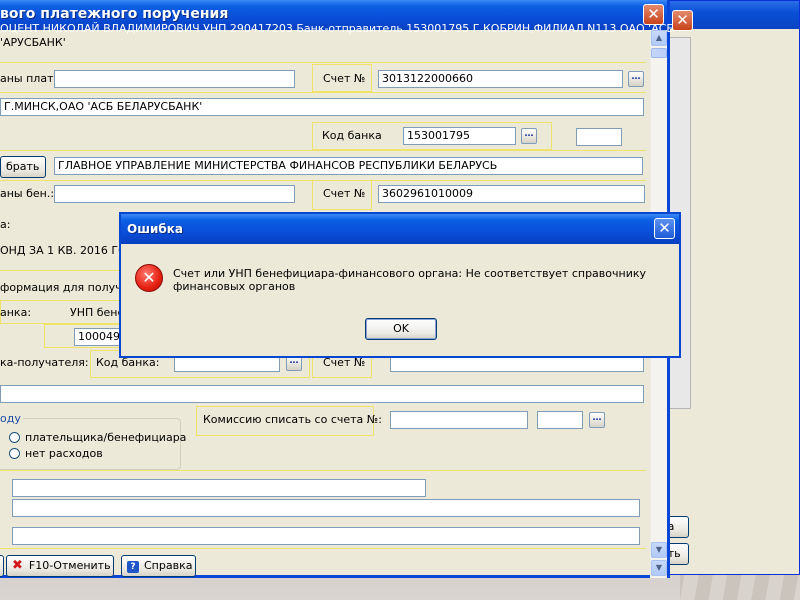 This screenshot has height=600, width=800. What do you see at coordinates (401, 329) in the screenshot?
I see `ok-button: OK` at bounding box center [401, 329].